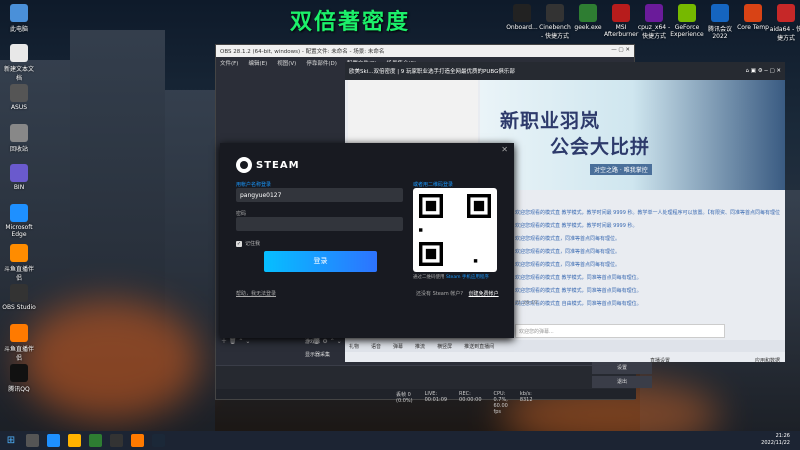 Image resolution: width=800 pixels, height=450 pixels. What do you see at coordinates (248, 243) in the screenshot?
I see `remember-checkbox: ✓ 记住我` at bounding box center [248, 243].